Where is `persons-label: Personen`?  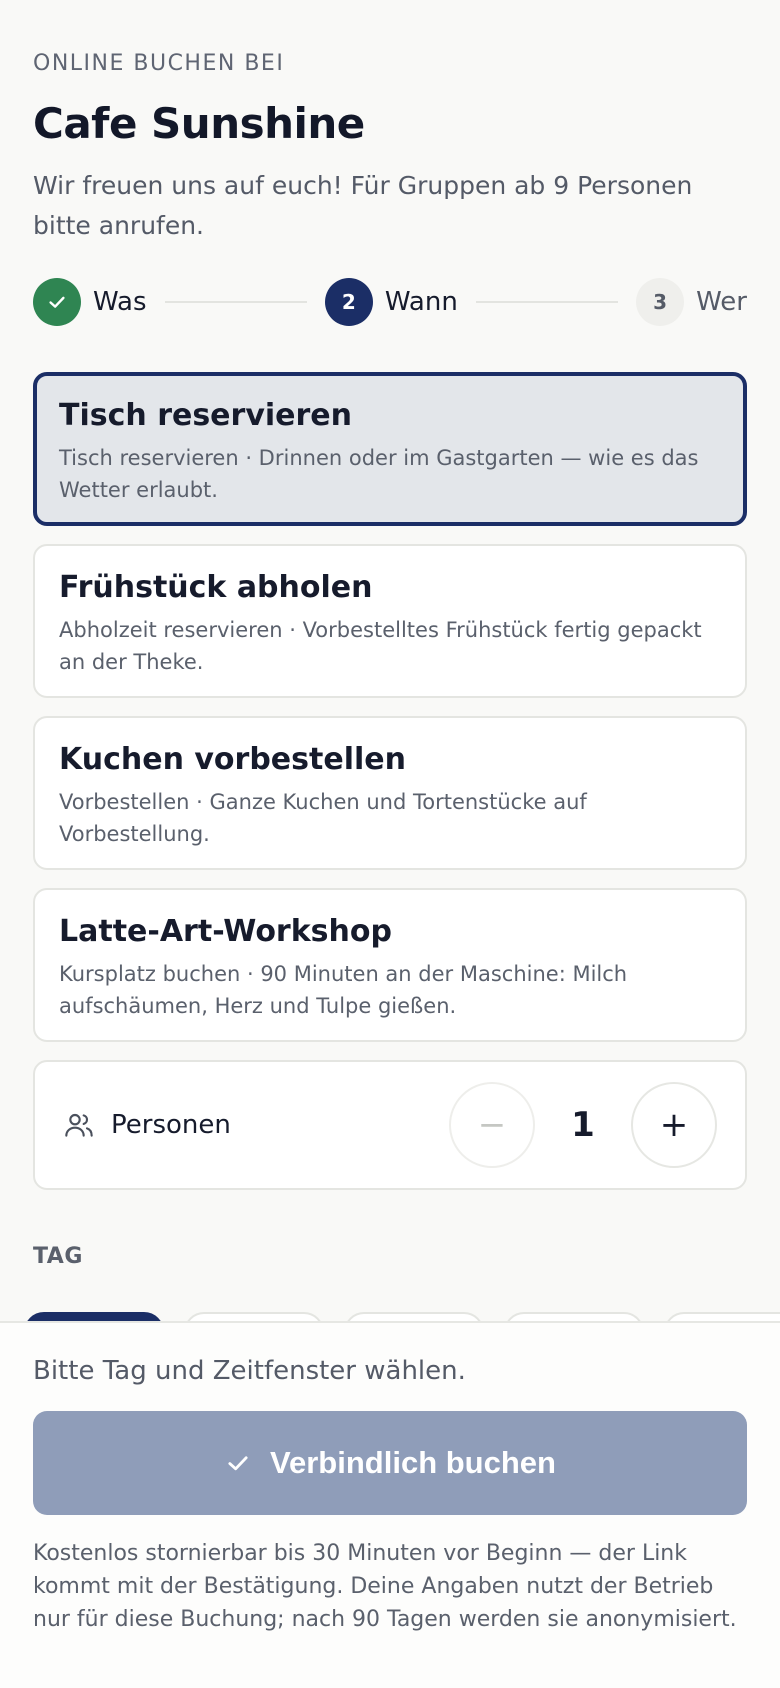 persons-label: Personen is located at coordinates (171, 1125).